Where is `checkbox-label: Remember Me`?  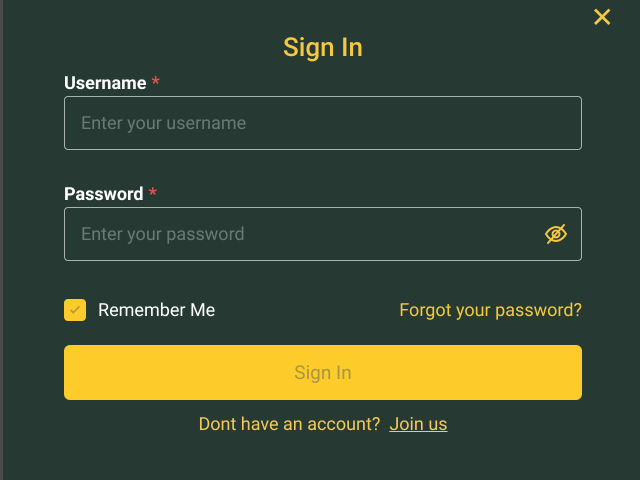
checkbox-label: Remember Me is located at coordinates (157, 310).